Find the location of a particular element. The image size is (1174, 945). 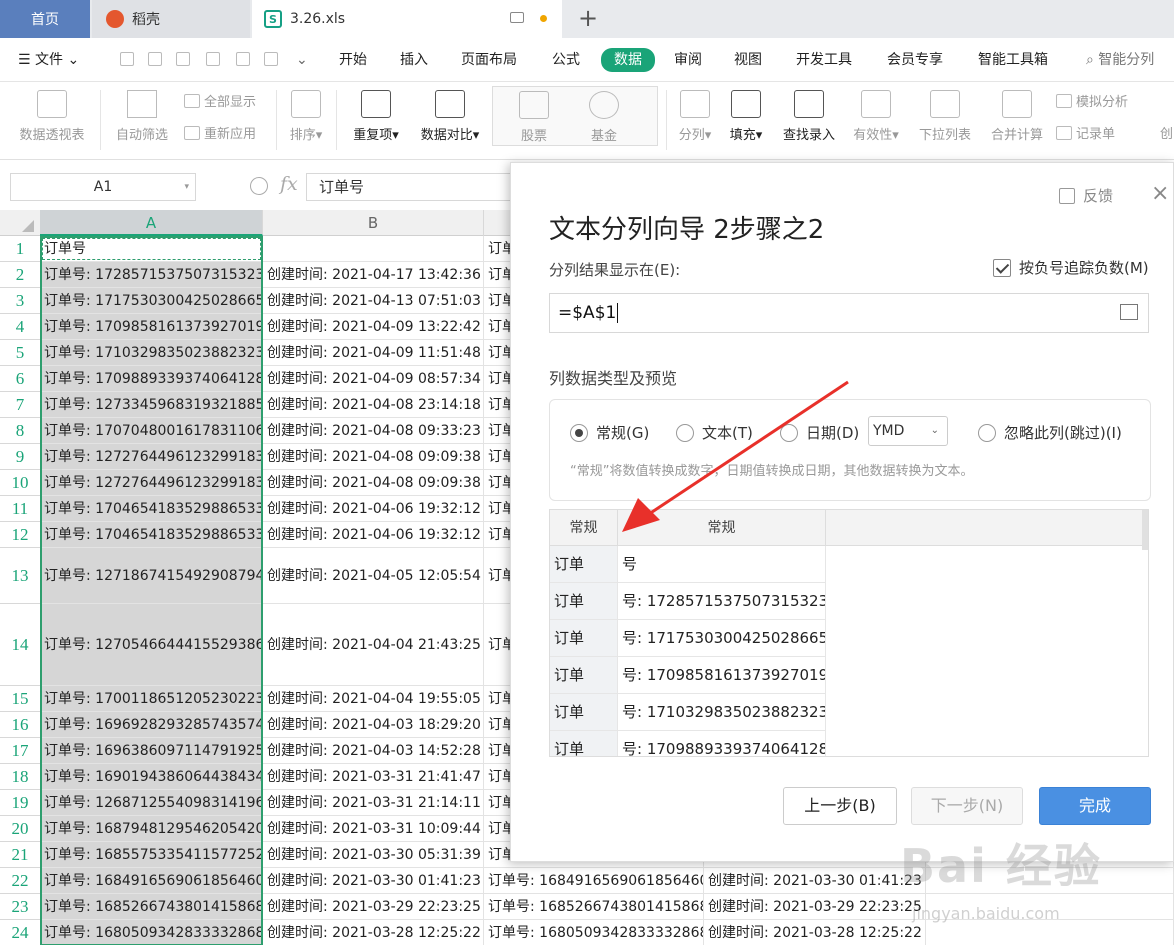

whatif-button: 模拟分析 is located at coordinates (1092, 100).